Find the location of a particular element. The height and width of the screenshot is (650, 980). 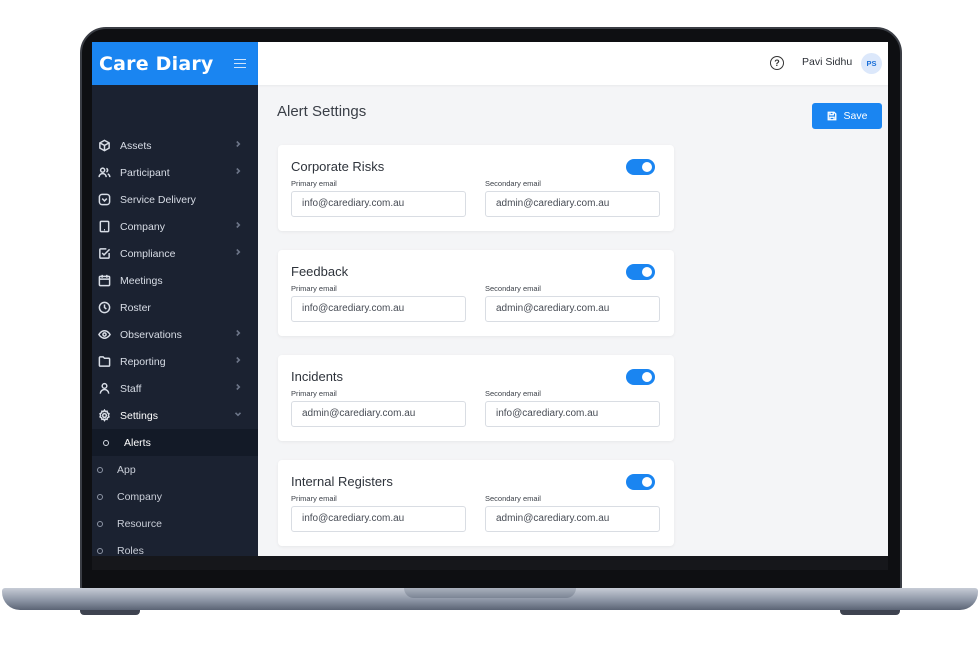

alert-card-title: Internal Registers is located at coordinates (342, 481).